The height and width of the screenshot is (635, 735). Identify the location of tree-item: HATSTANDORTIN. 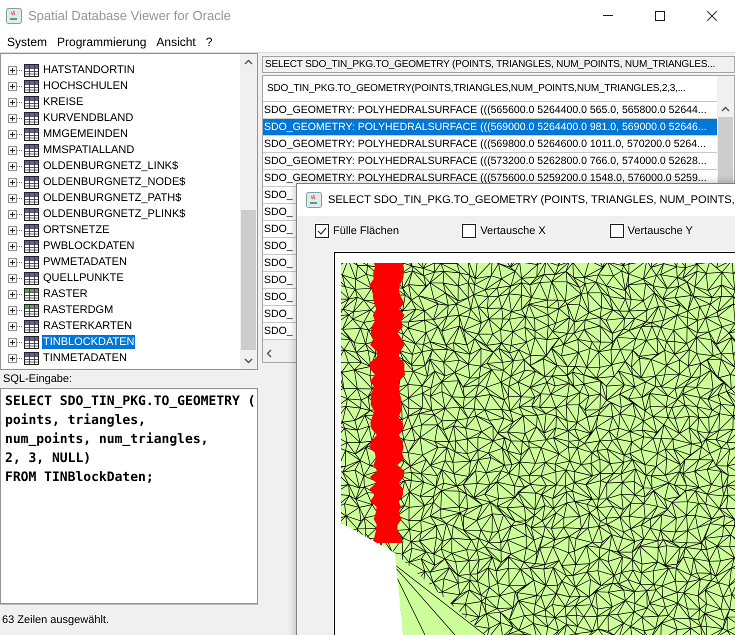
(89, 70).